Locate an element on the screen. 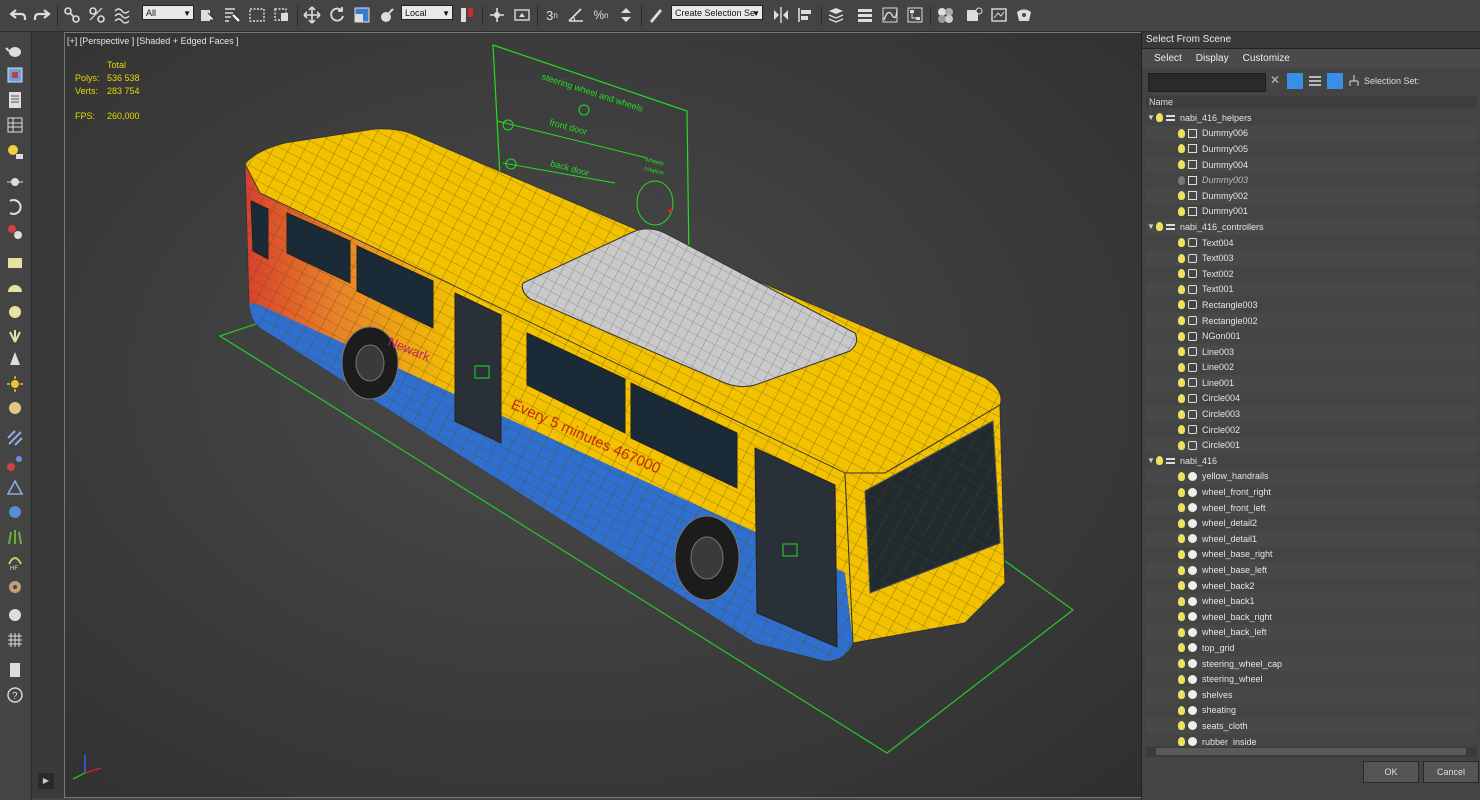 The width and height of the screenshot is (1480, 800). table-icon is located at coordinates (15, 125).